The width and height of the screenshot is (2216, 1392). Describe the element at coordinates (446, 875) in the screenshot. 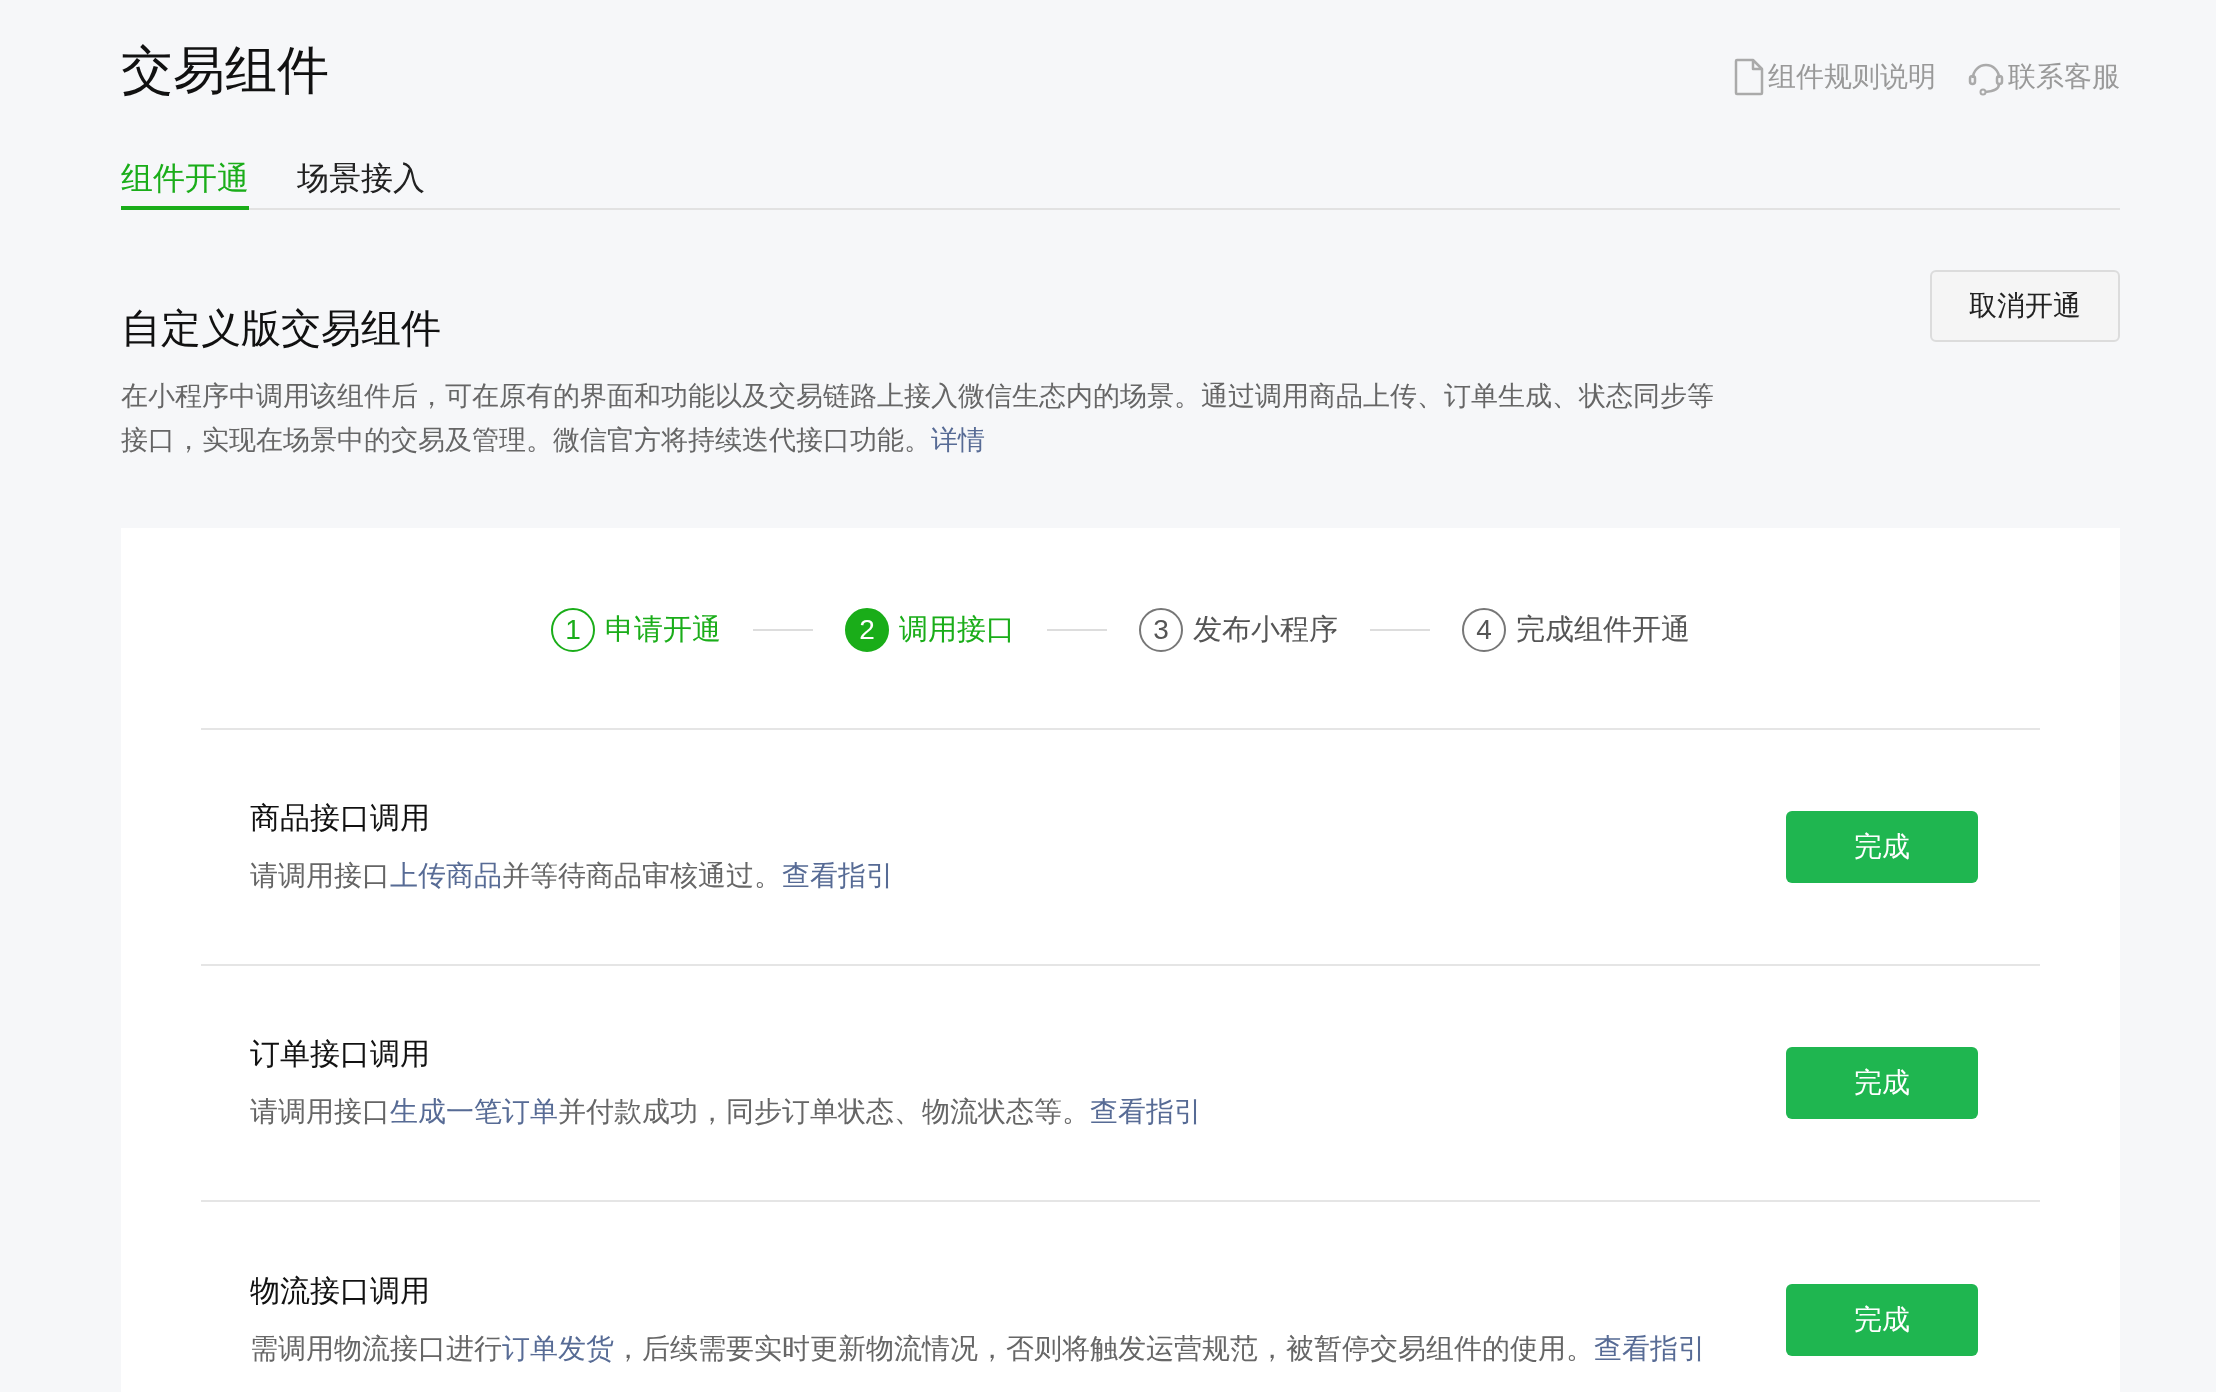

I see `link: 上传商品` at that location.